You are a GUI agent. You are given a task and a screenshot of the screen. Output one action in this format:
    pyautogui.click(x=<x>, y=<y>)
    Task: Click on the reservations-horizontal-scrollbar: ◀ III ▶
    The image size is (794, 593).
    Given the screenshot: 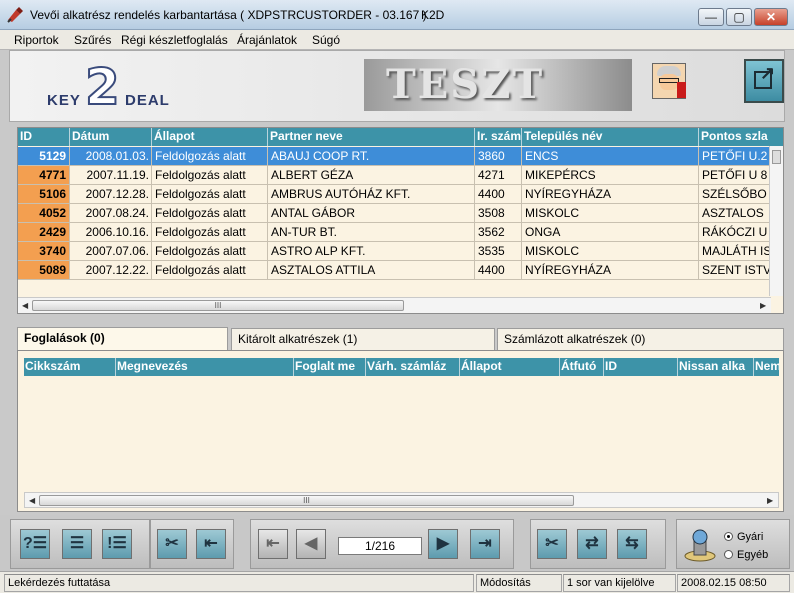 What is the action you would take?
    pyautogui.click(x=401, y=500)
    